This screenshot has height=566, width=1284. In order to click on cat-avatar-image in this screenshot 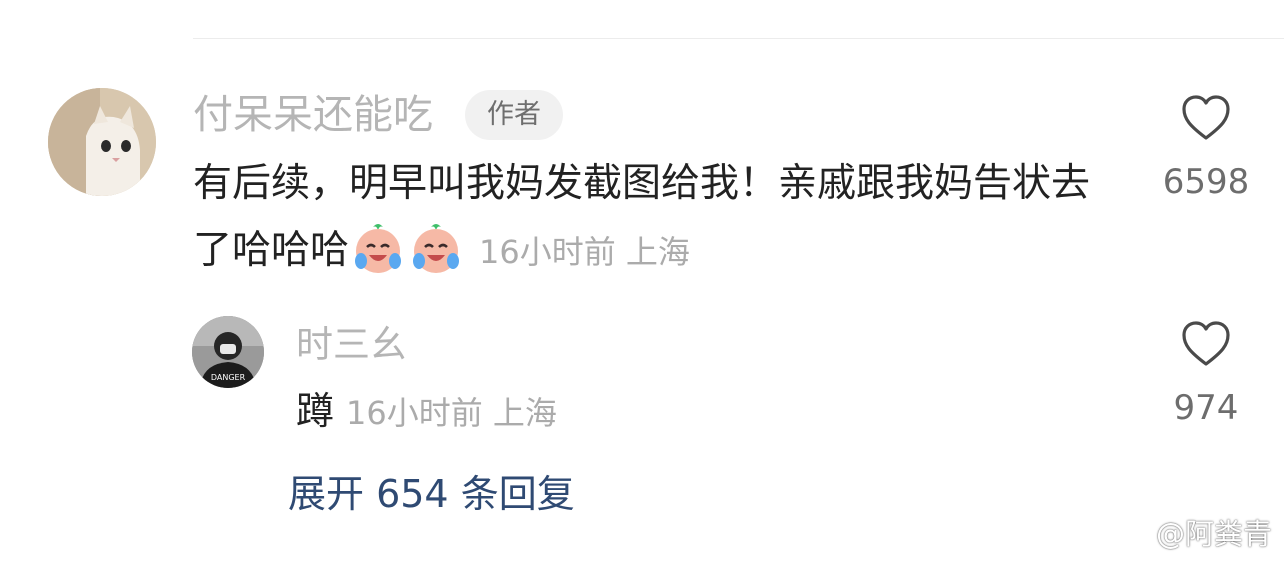, I will do `click(102, 142)`.